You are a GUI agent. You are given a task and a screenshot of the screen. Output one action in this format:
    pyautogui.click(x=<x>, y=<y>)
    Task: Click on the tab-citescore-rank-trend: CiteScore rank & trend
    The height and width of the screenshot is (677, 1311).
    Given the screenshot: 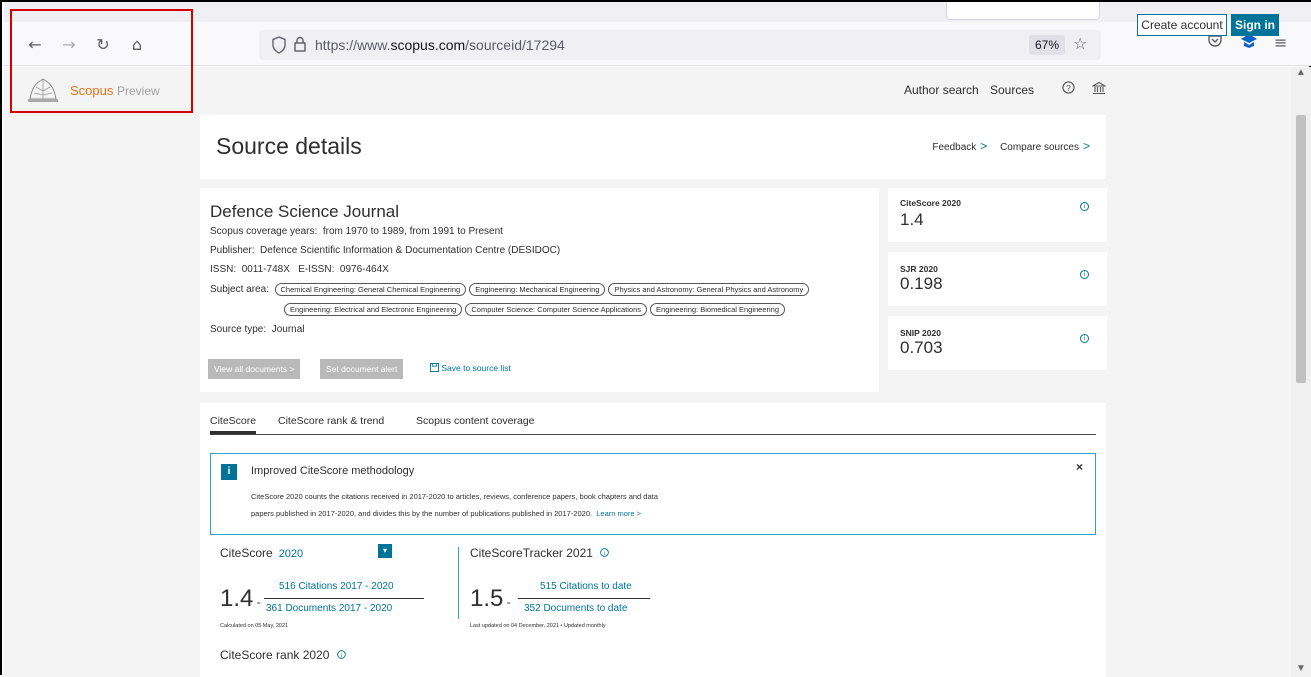 What is the action you would take?
    pyautogui.click(x=331, y=421)
    